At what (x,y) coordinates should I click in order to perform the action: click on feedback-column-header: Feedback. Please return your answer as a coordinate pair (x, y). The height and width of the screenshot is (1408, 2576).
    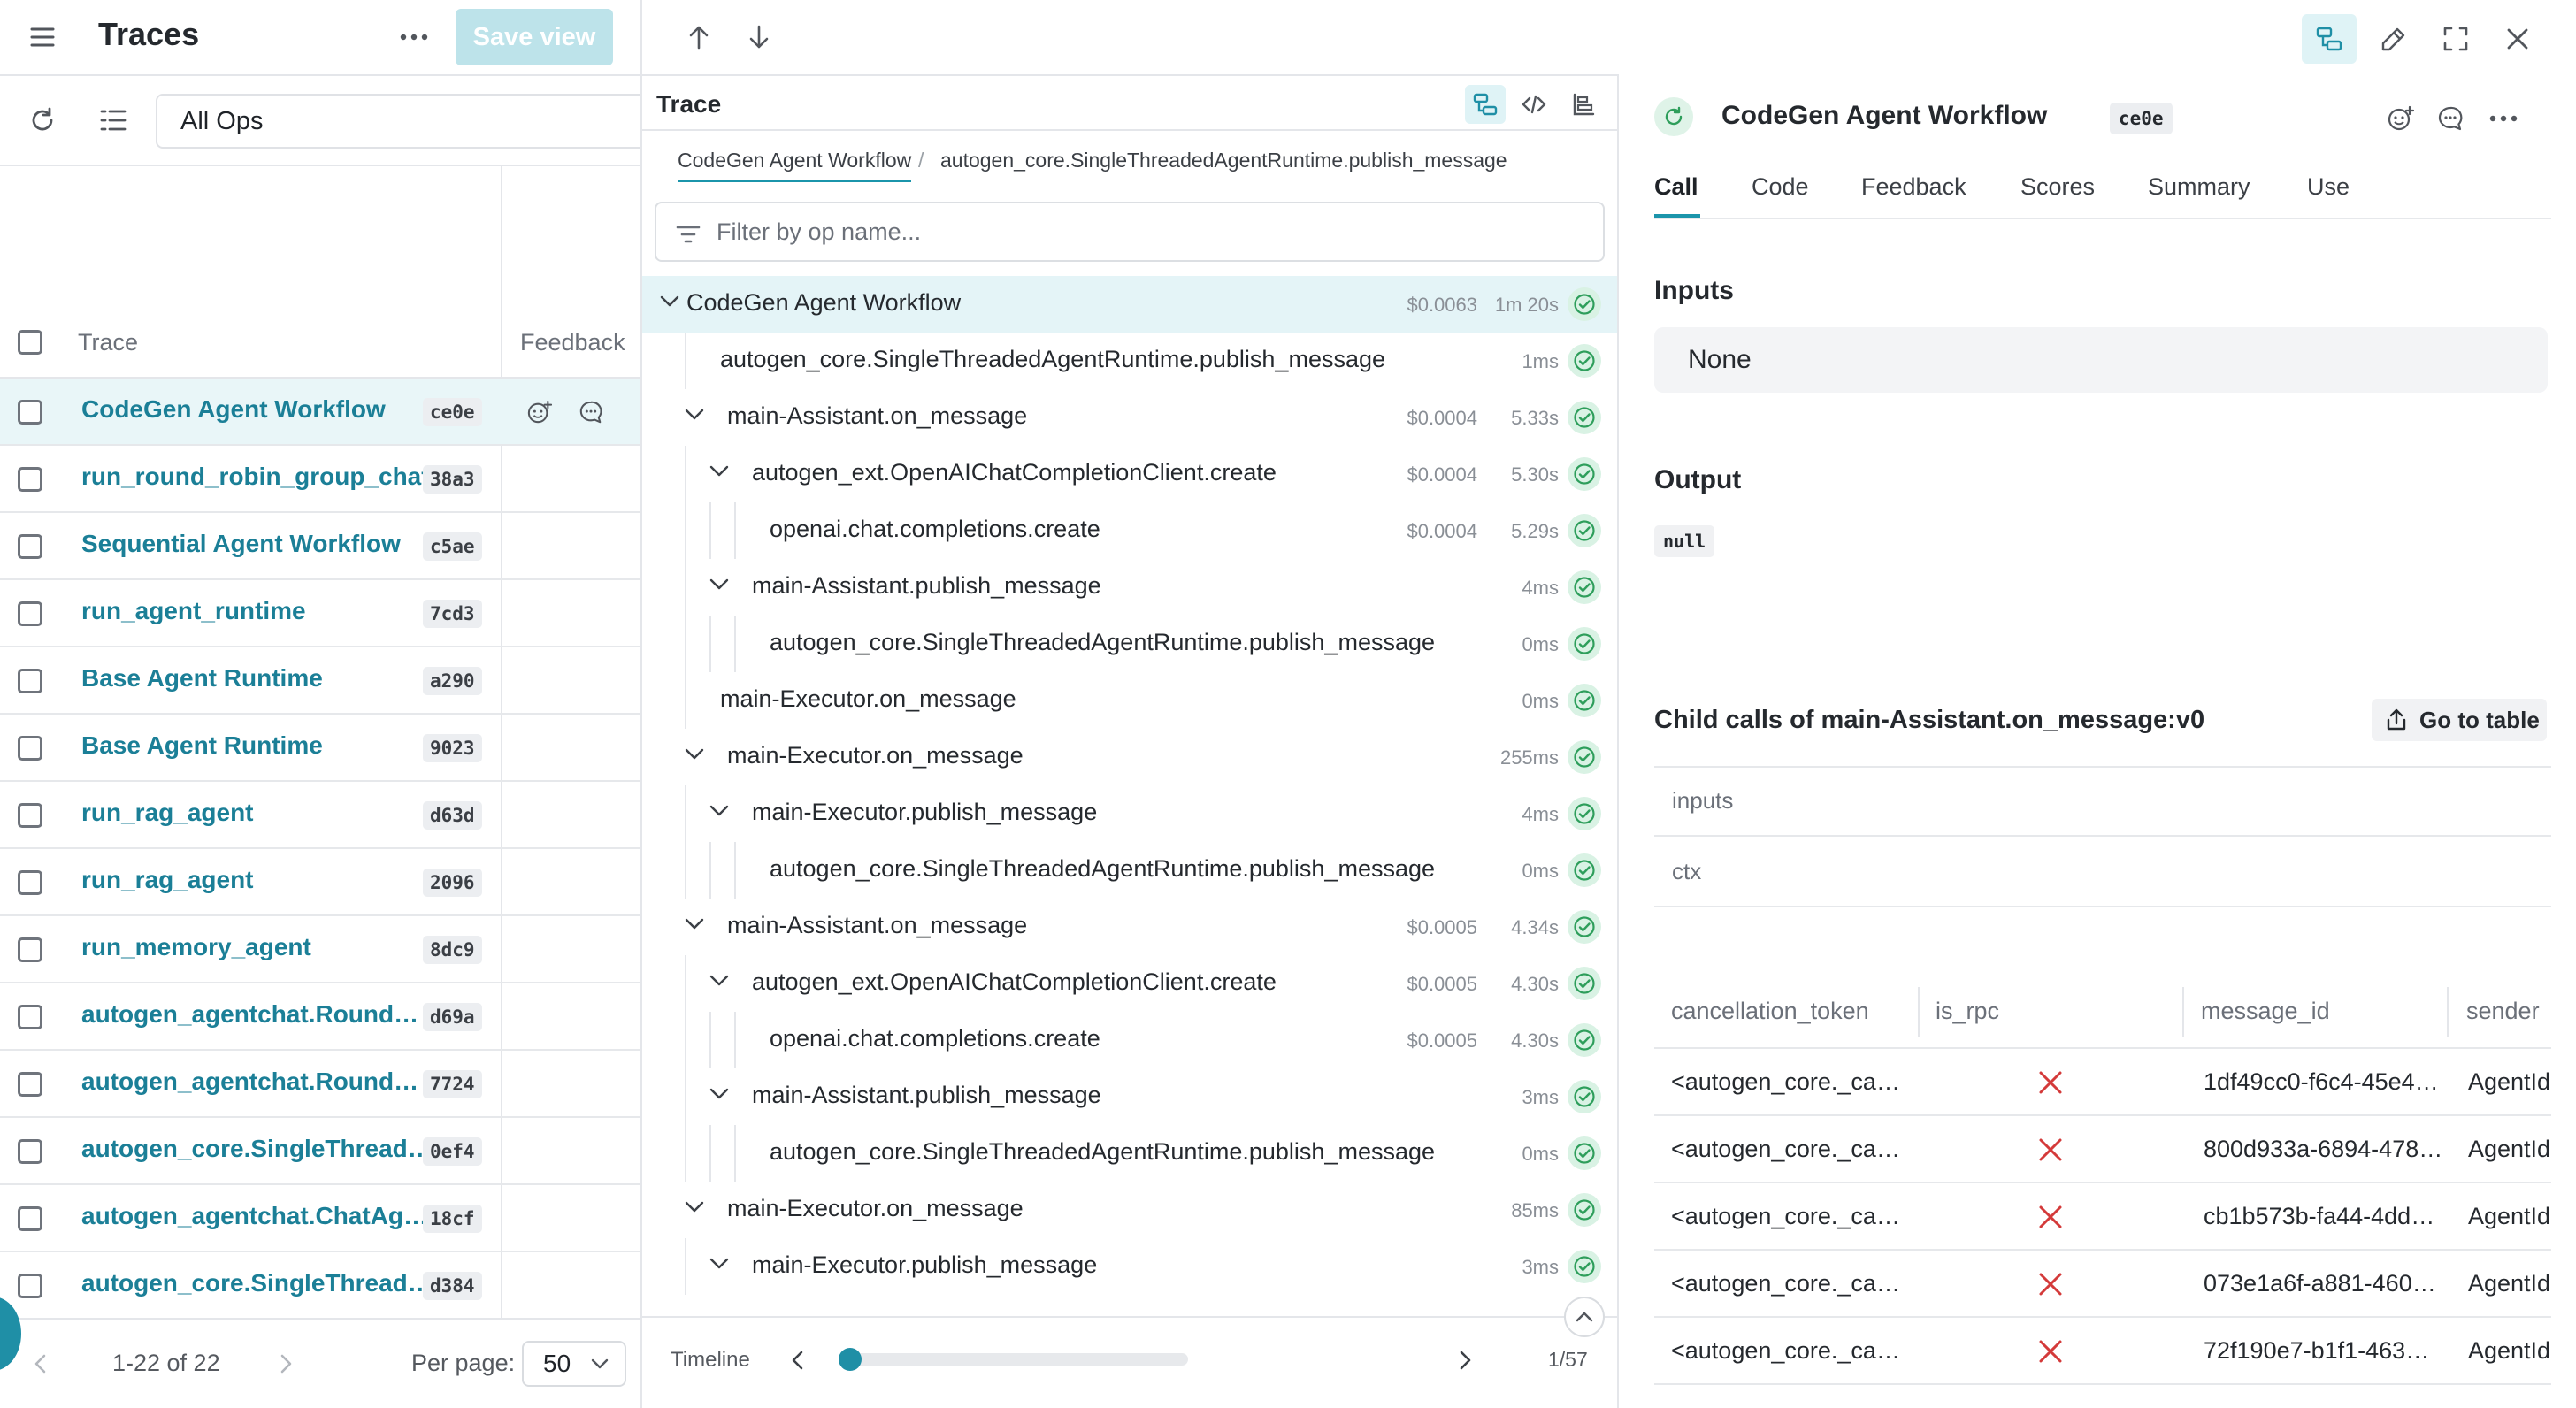
    Looking at the image, I should click on (572, 342).